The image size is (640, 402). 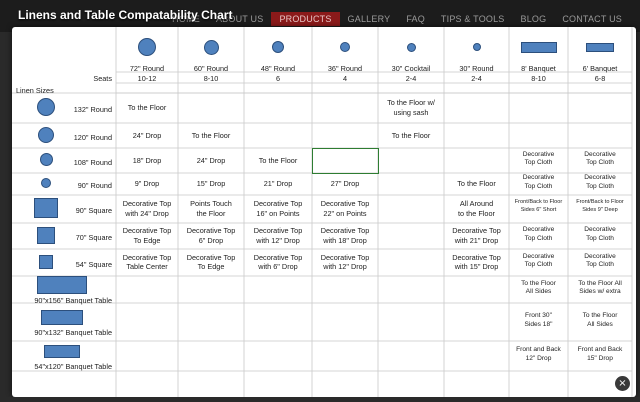 I want to click on selected-cell, so click(x=345, y=161).